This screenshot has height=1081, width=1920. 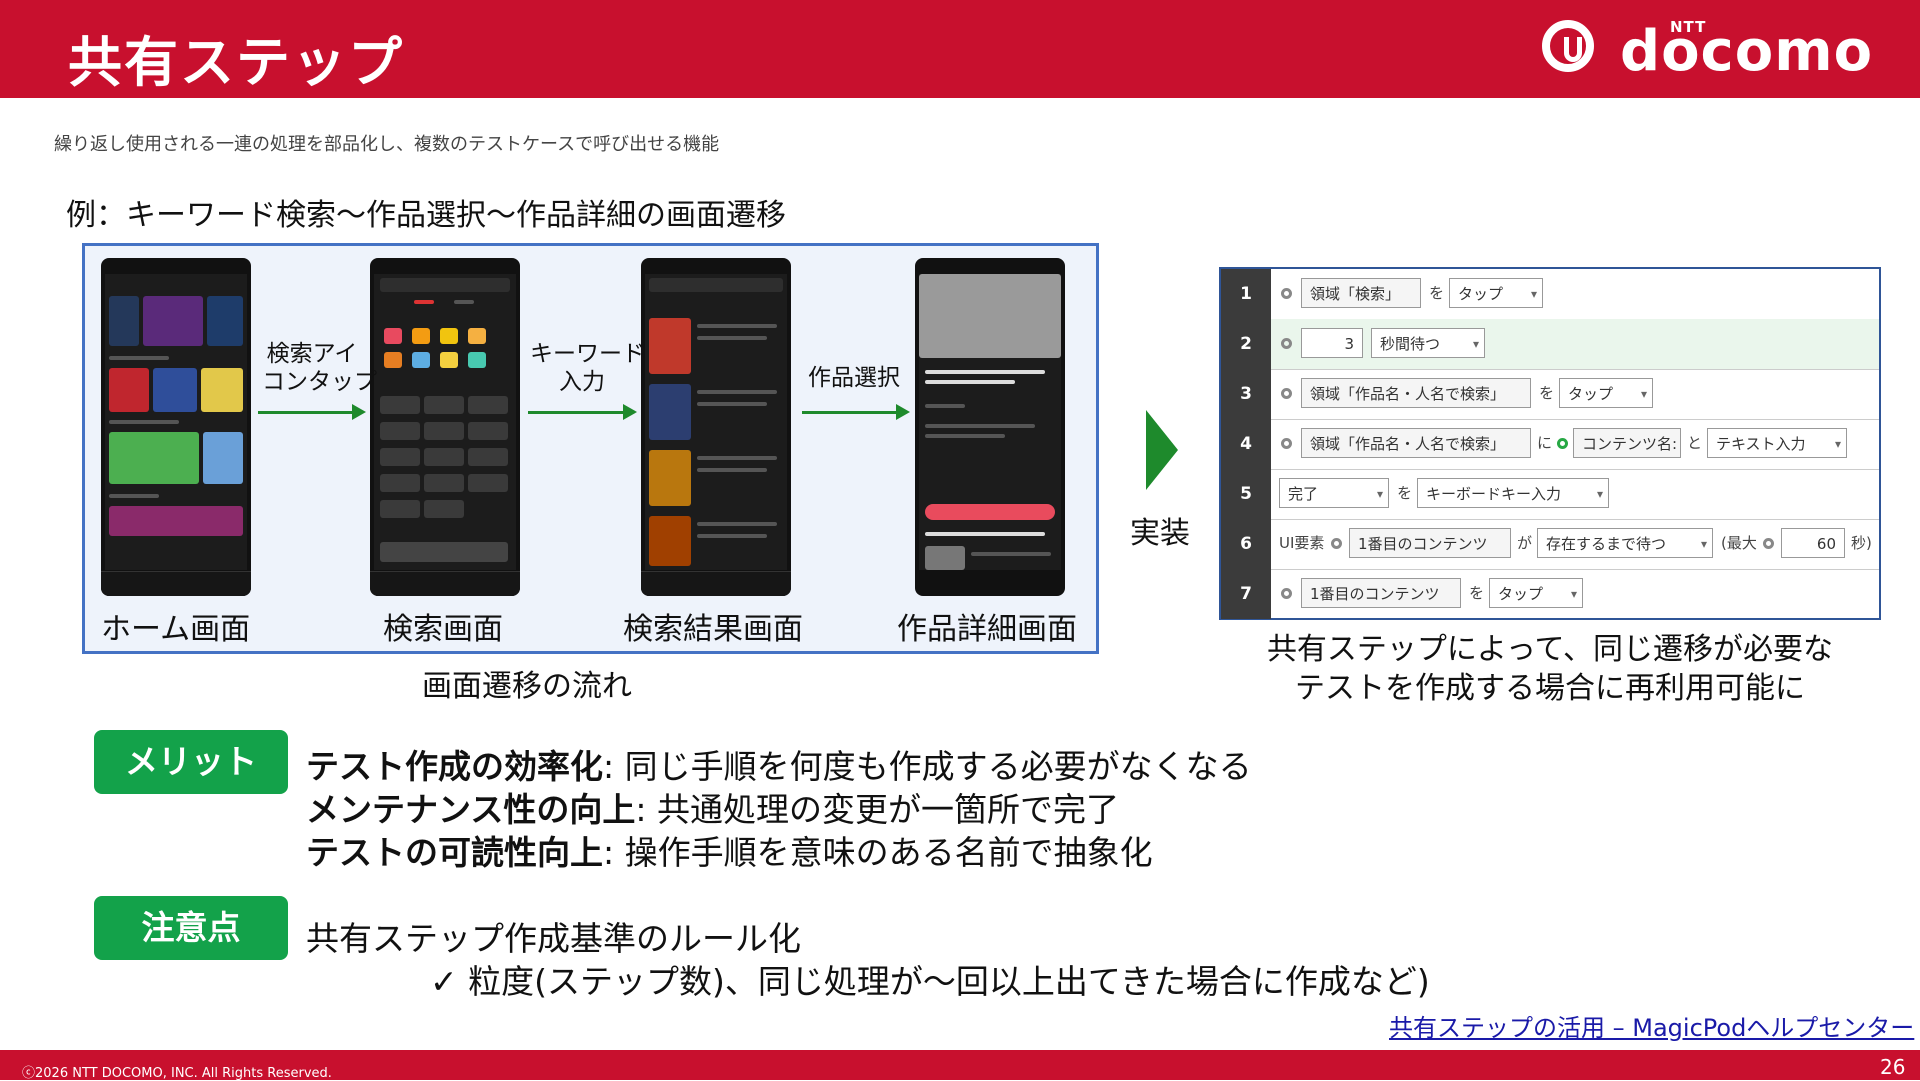 I want to click on screen-label-results: 検索結果画面, so click(x=713, y=629).